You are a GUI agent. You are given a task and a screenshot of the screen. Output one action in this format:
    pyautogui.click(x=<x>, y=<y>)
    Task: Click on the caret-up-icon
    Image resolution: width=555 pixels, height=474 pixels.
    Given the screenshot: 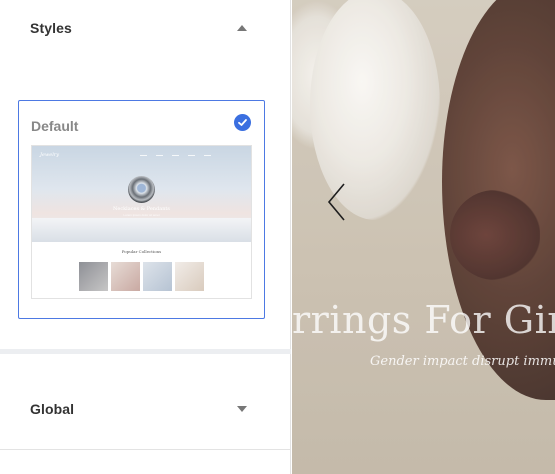 What is the action you would take?
    pyautogui.click(x=242, y=28)
    